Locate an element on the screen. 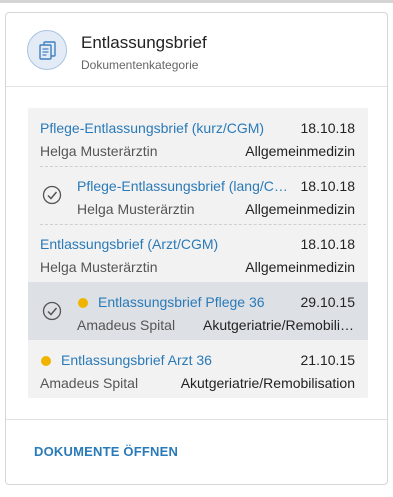 The width and height of the screenshot is (393, 497). document-stack-icon is located at coordinates (47, 50).